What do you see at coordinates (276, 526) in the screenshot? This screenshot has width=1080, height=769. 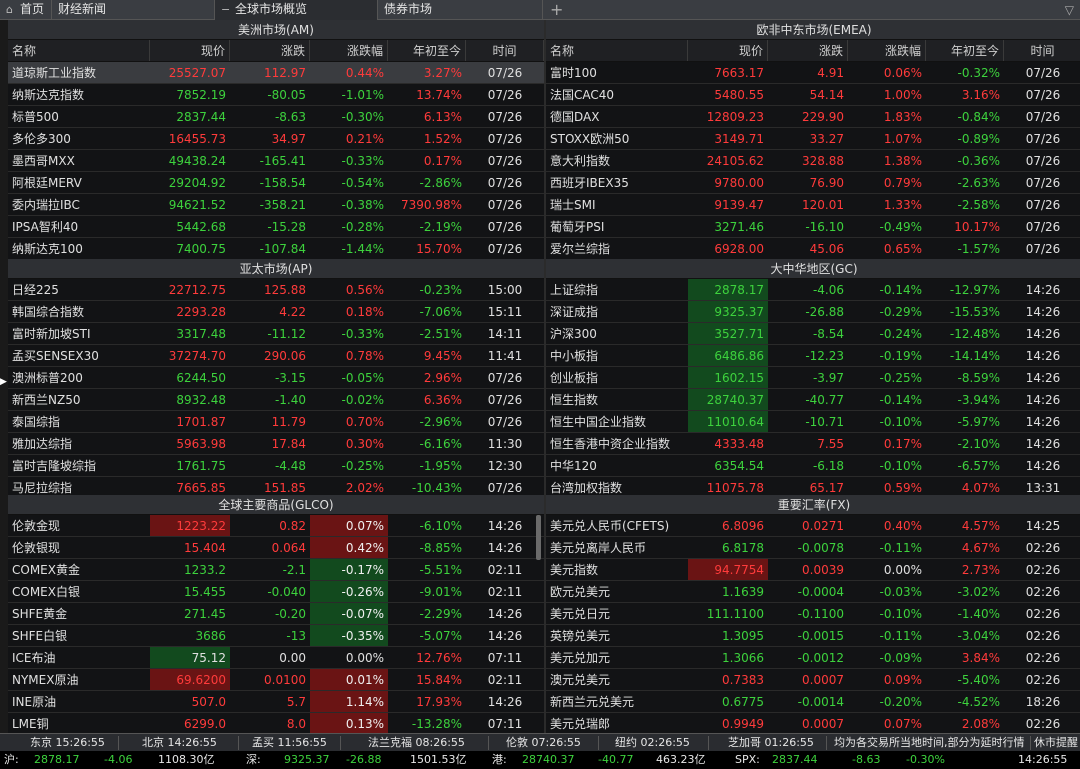 I see `table-row: 伦敦金现 1223.22 0.82 0.07% -6.10% 14:26` at bounding box center [276, 526].